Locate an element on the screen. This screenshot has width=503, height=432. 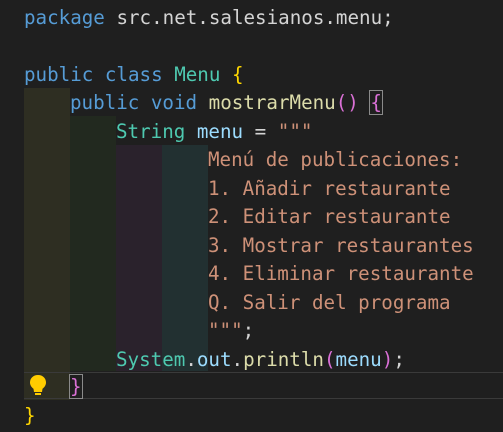
type-string: String is located at coordinates (151, 131).